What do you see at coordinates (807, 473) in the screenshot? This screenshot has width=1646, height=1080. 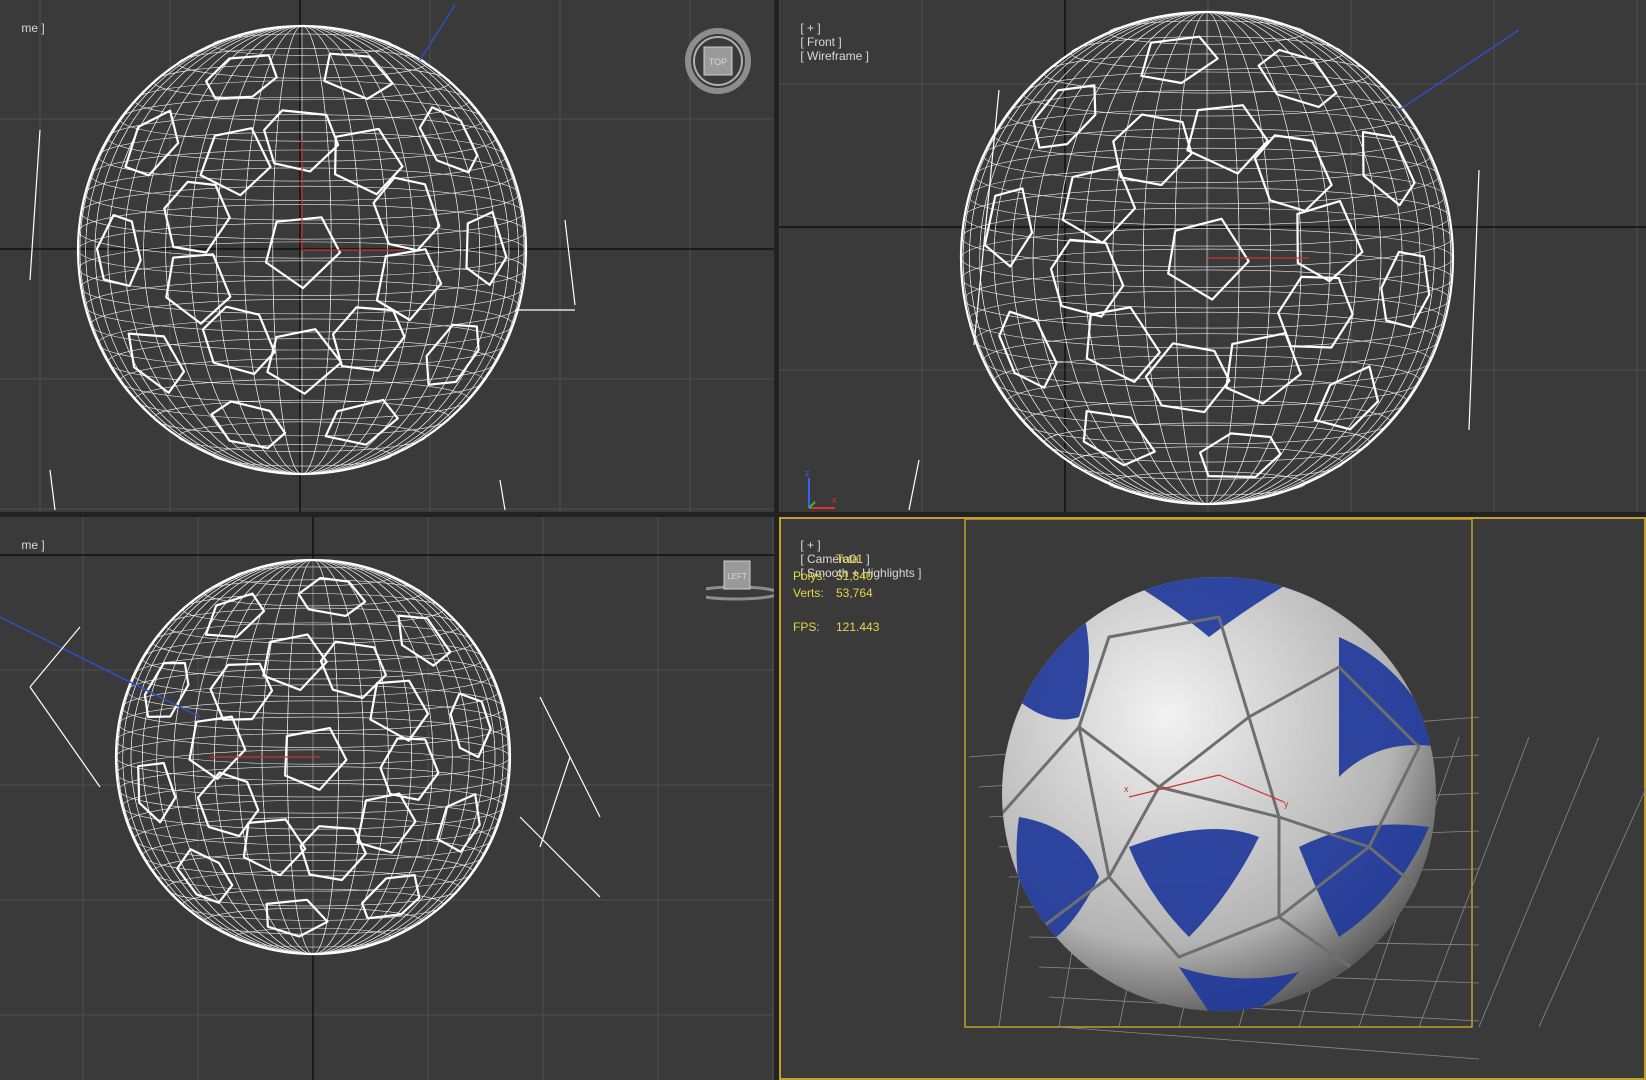 I see `axis-z-label: z` at bounding box center [807, 473].